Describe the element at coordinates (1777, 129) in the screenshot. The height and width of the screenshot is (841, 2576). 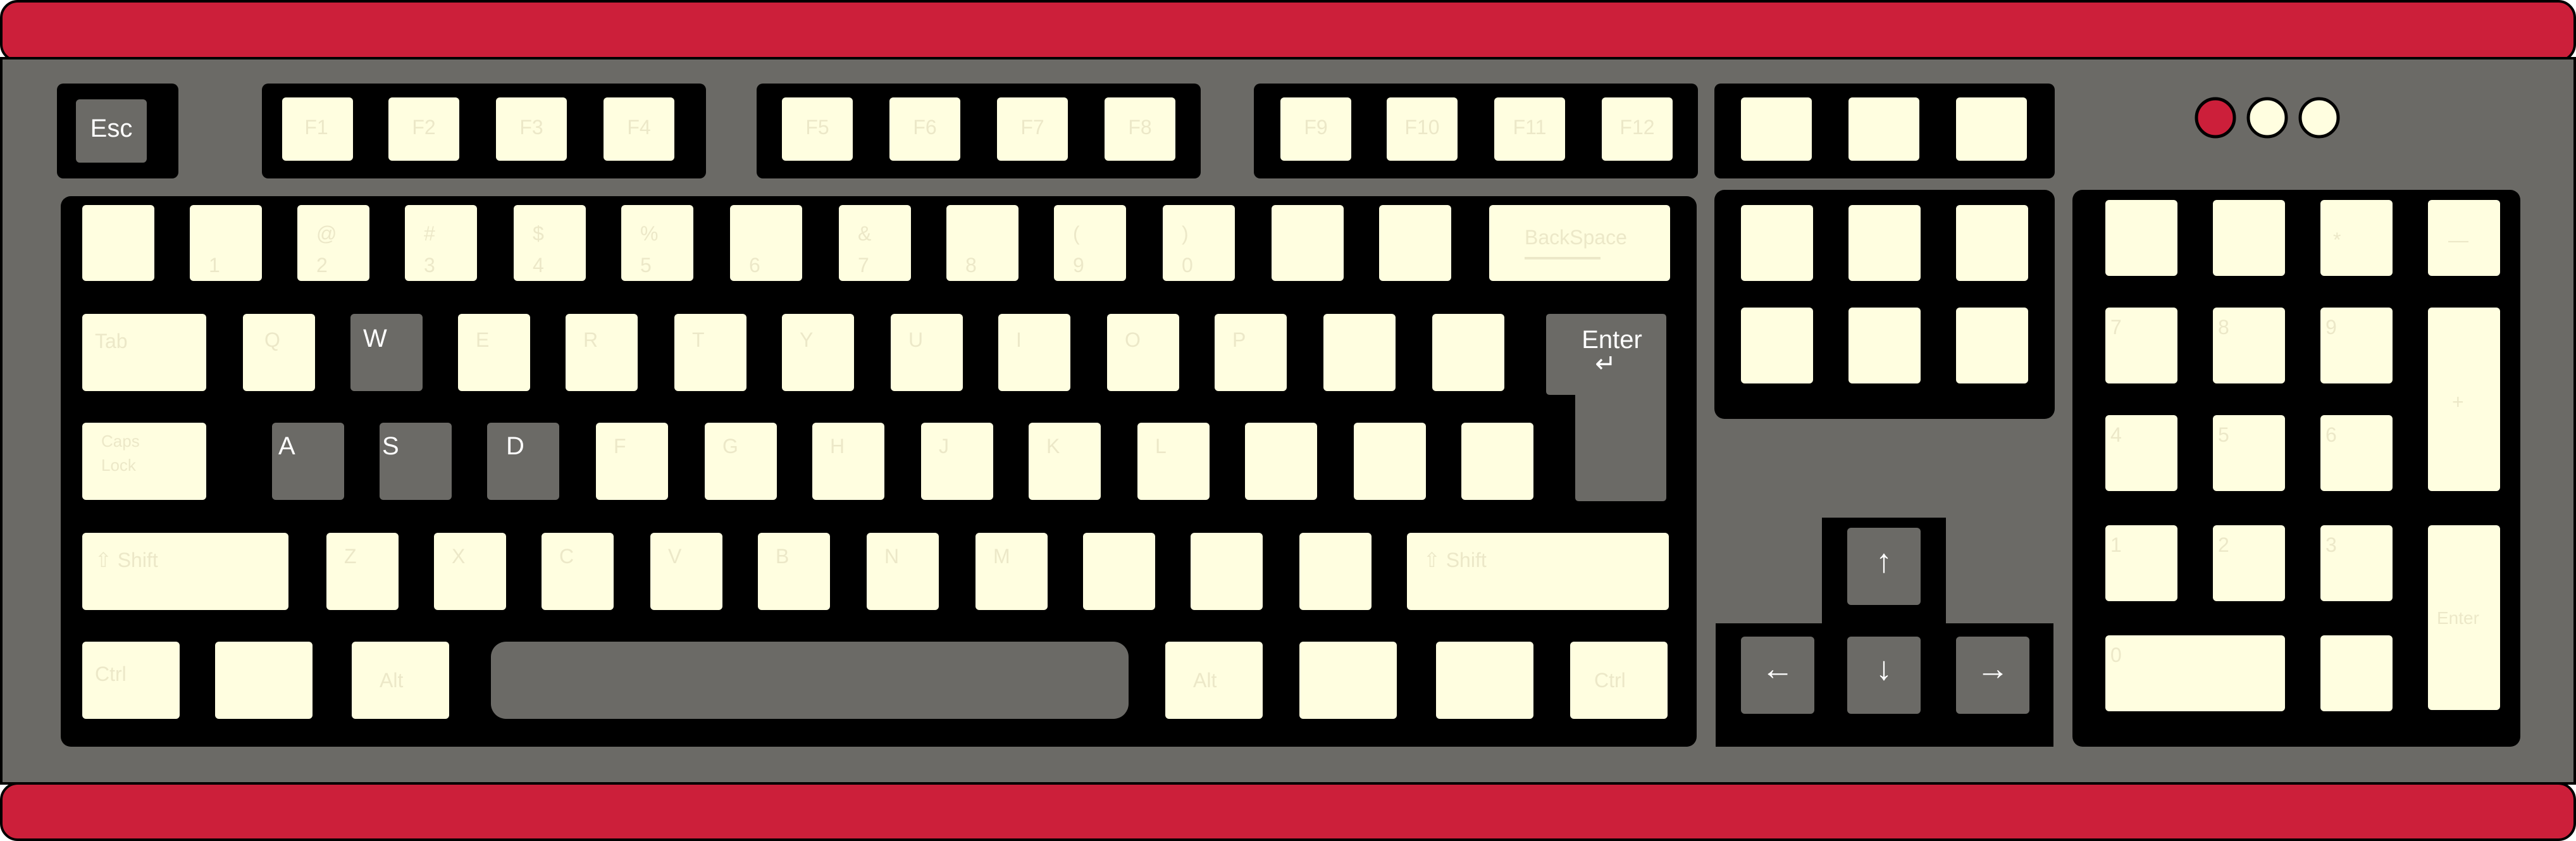
I see `key-print-screen` at that location.